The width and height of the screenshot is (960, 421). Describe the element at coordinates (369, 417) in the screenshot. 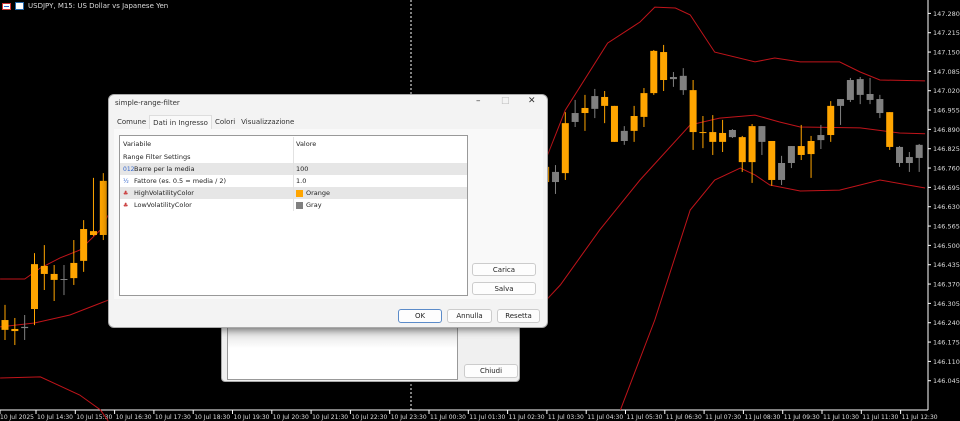

I see `time-label: 10 Jul 22:30` at that location.